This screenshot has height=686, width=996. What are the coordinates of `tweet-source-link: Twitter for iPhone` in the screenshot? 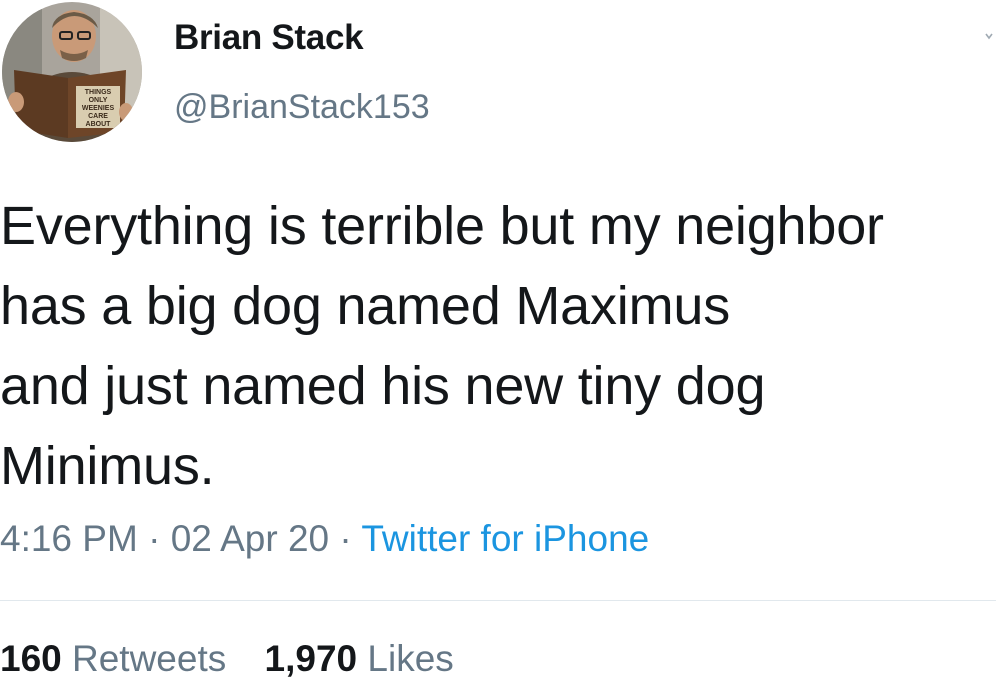 It's located at (505, 538).